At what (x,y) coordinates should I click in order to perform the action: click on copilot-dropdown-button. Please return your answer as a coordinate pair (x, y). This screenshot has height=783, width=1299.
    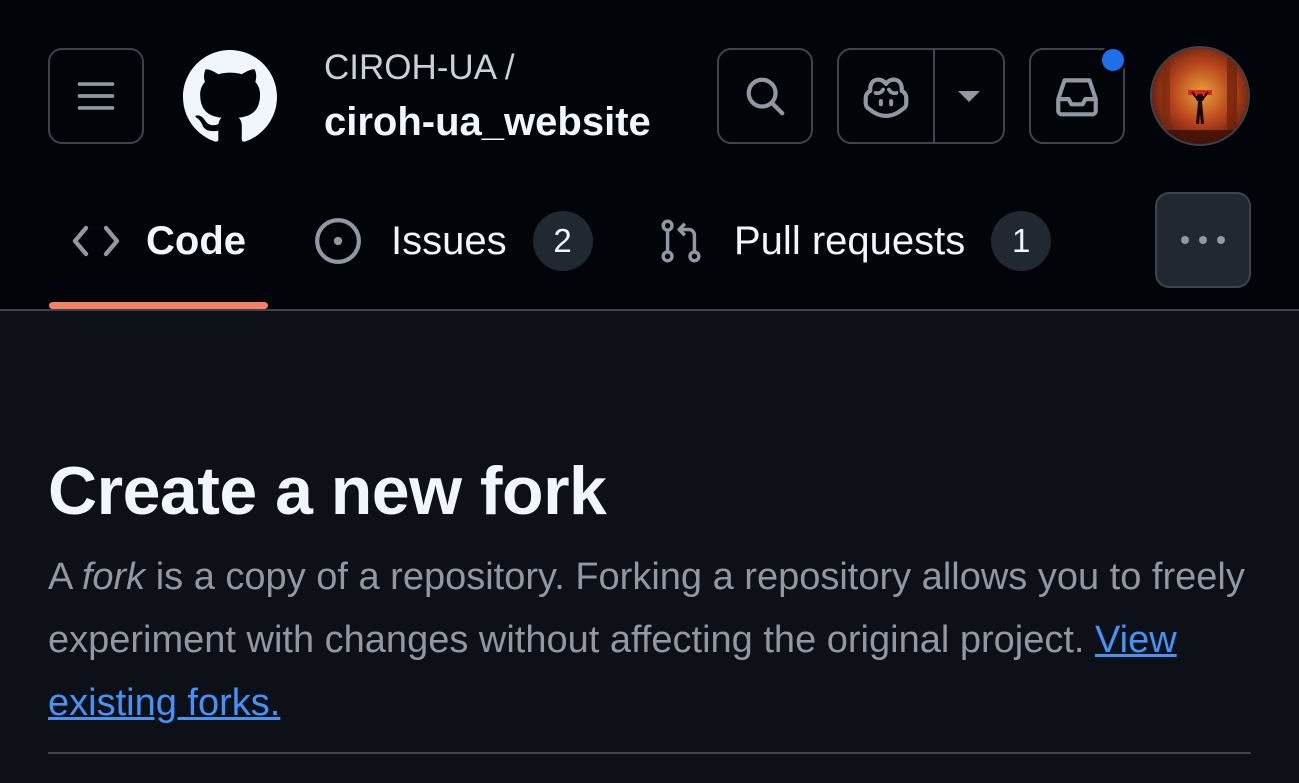
    Looking at the image, I should click on (969, 96).